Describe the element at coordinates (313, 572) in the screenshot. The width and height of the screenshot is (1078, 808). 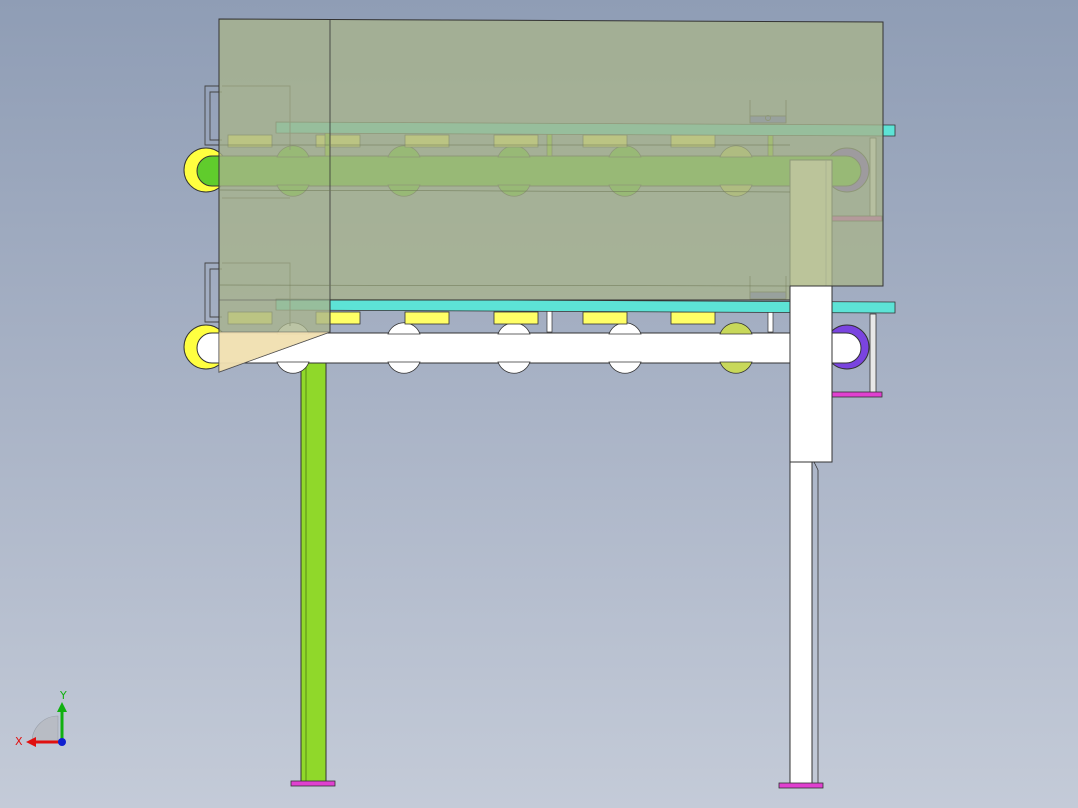
I see `left-leg` at that location.